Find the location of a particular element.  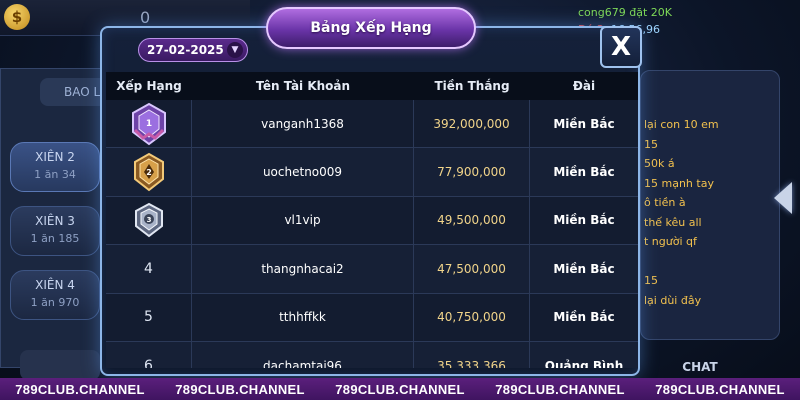

table-row: 1 vanganh1368 392,000,000 Miền Bắc is located at coordinates (372, 124).